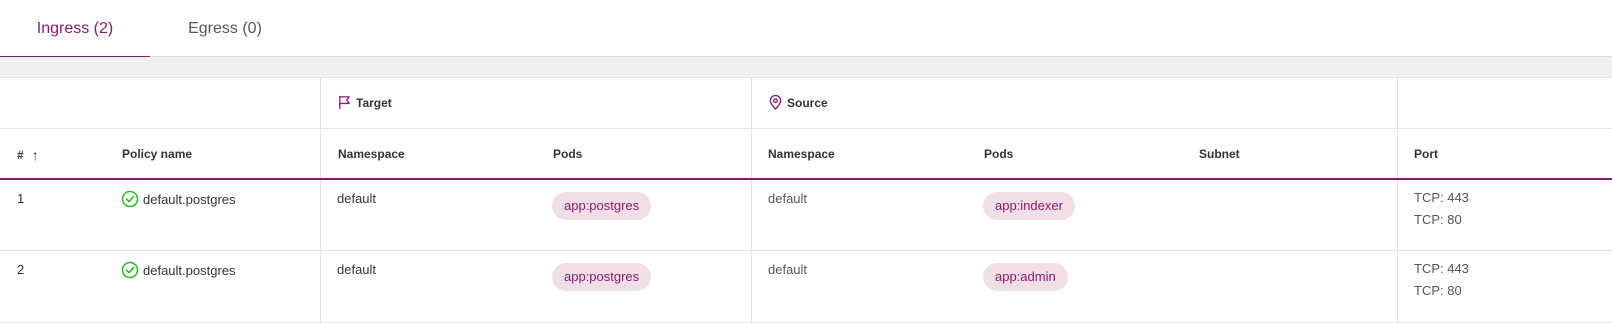 Image resolution: width=1612 pixels, height=323 pixels. I want to click on divider-target, so click(320, 200).